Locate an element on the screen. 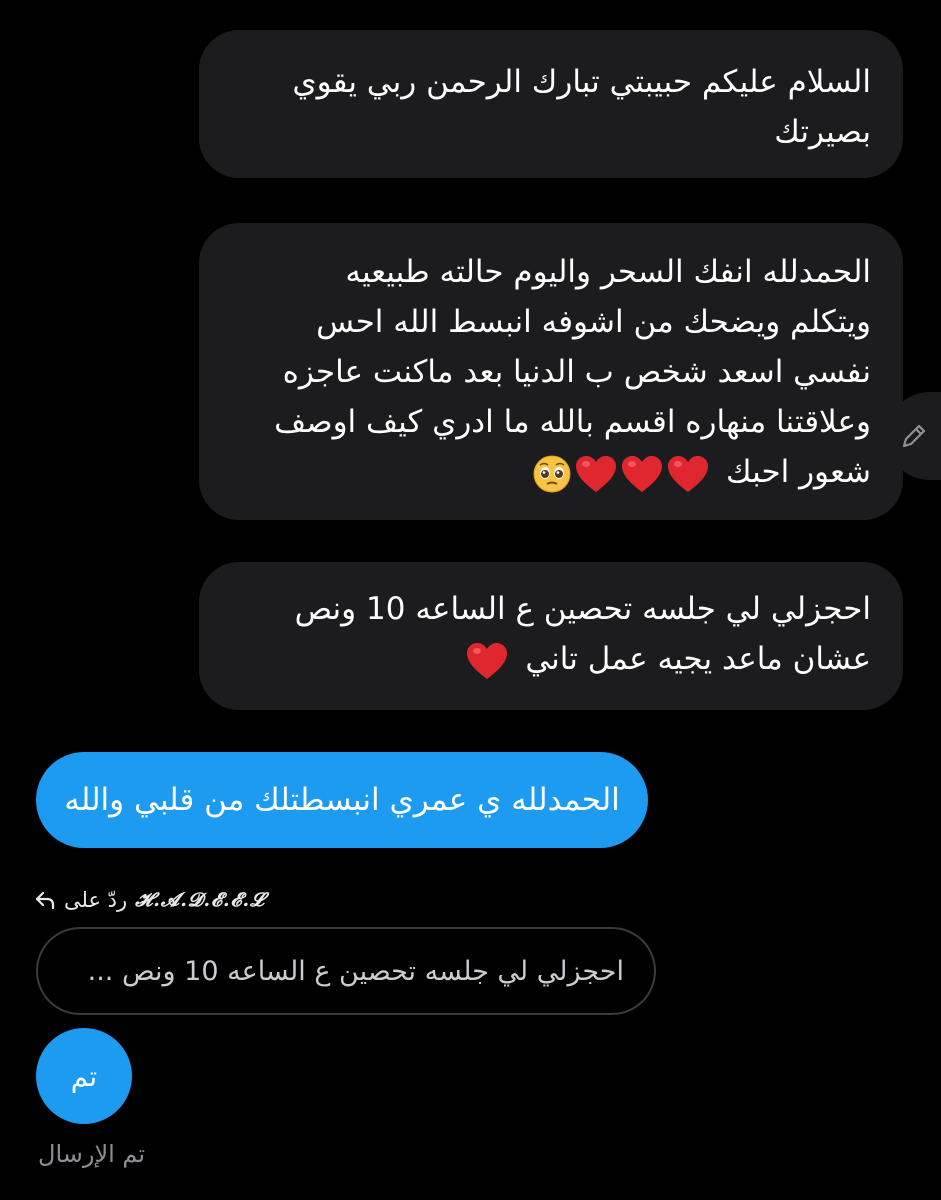 Image resolution: width=941 pixels, height=1200 pixels. outgoing-message: الحمدلله ي عمري انبسطتلك من قلبي والله is located at coordinates (342, 800).